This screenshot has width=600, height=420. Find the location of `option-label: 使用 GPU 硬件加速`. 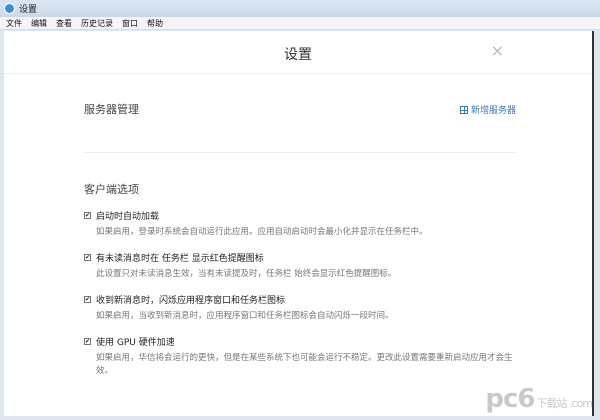

option-label: 使用 GPU 硬件加速 is located at coordinates (135, 343).